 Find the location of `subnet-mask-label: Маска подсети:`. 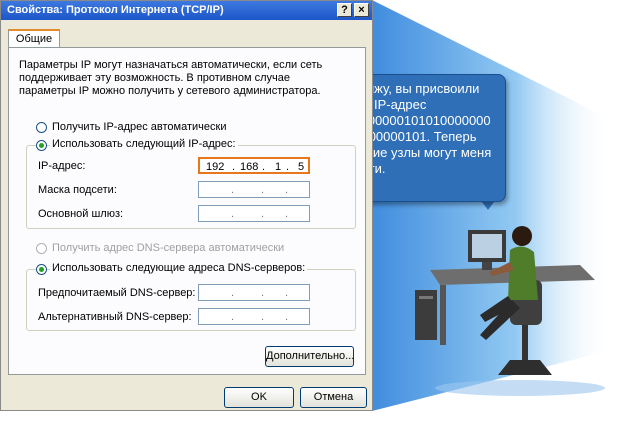

subnet-mask-label: Маска подсети: is located at coordinates (77, 190).